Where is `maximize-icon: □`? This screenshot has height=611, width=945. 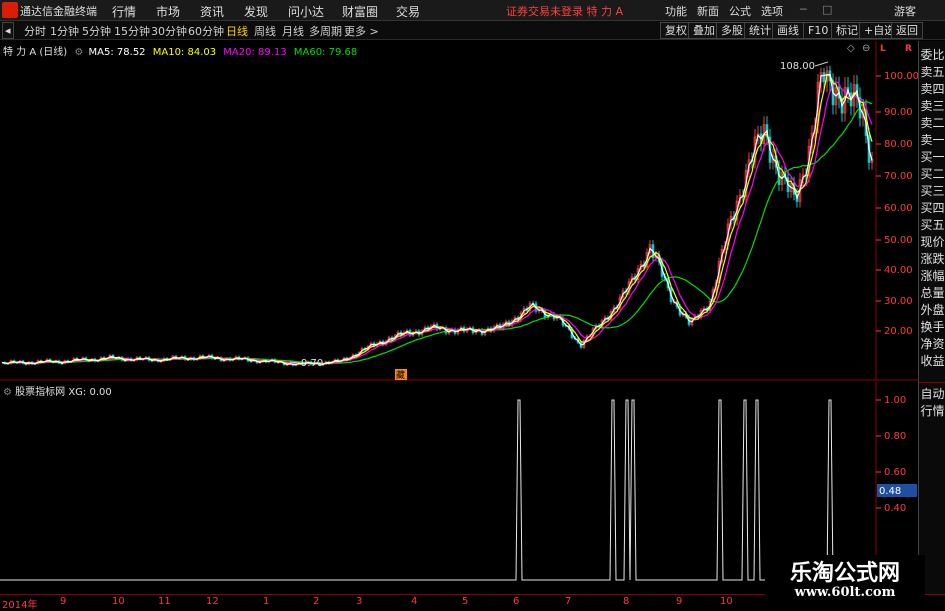 maximize-icon: □ is located at coordinates (827, 9).